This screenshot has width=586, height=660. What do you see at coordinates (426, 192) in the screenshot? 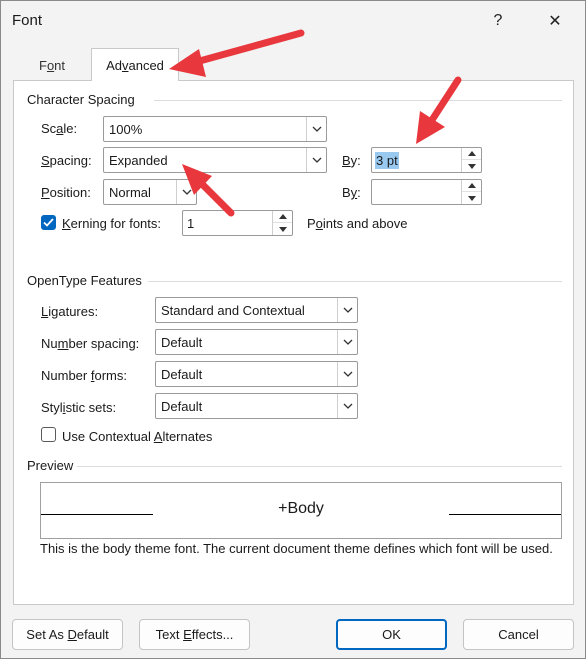
I see `position-by-input` at bounding box center [426, 192].